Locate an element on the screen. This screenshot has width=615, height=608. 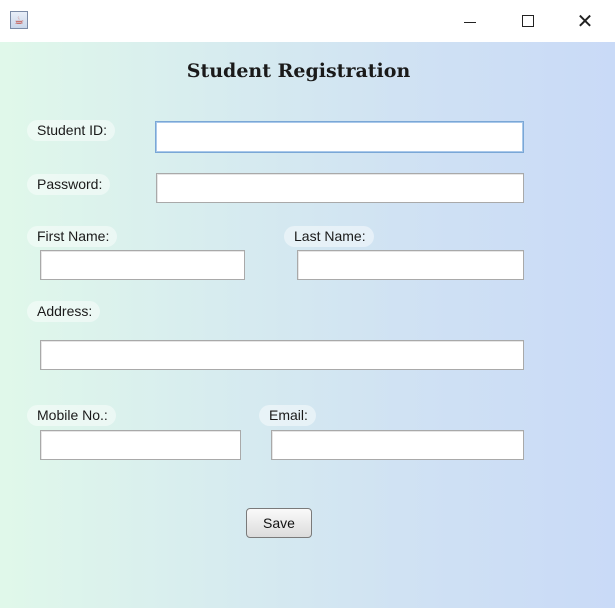
mobile-input is located at coordinates (140, 445).